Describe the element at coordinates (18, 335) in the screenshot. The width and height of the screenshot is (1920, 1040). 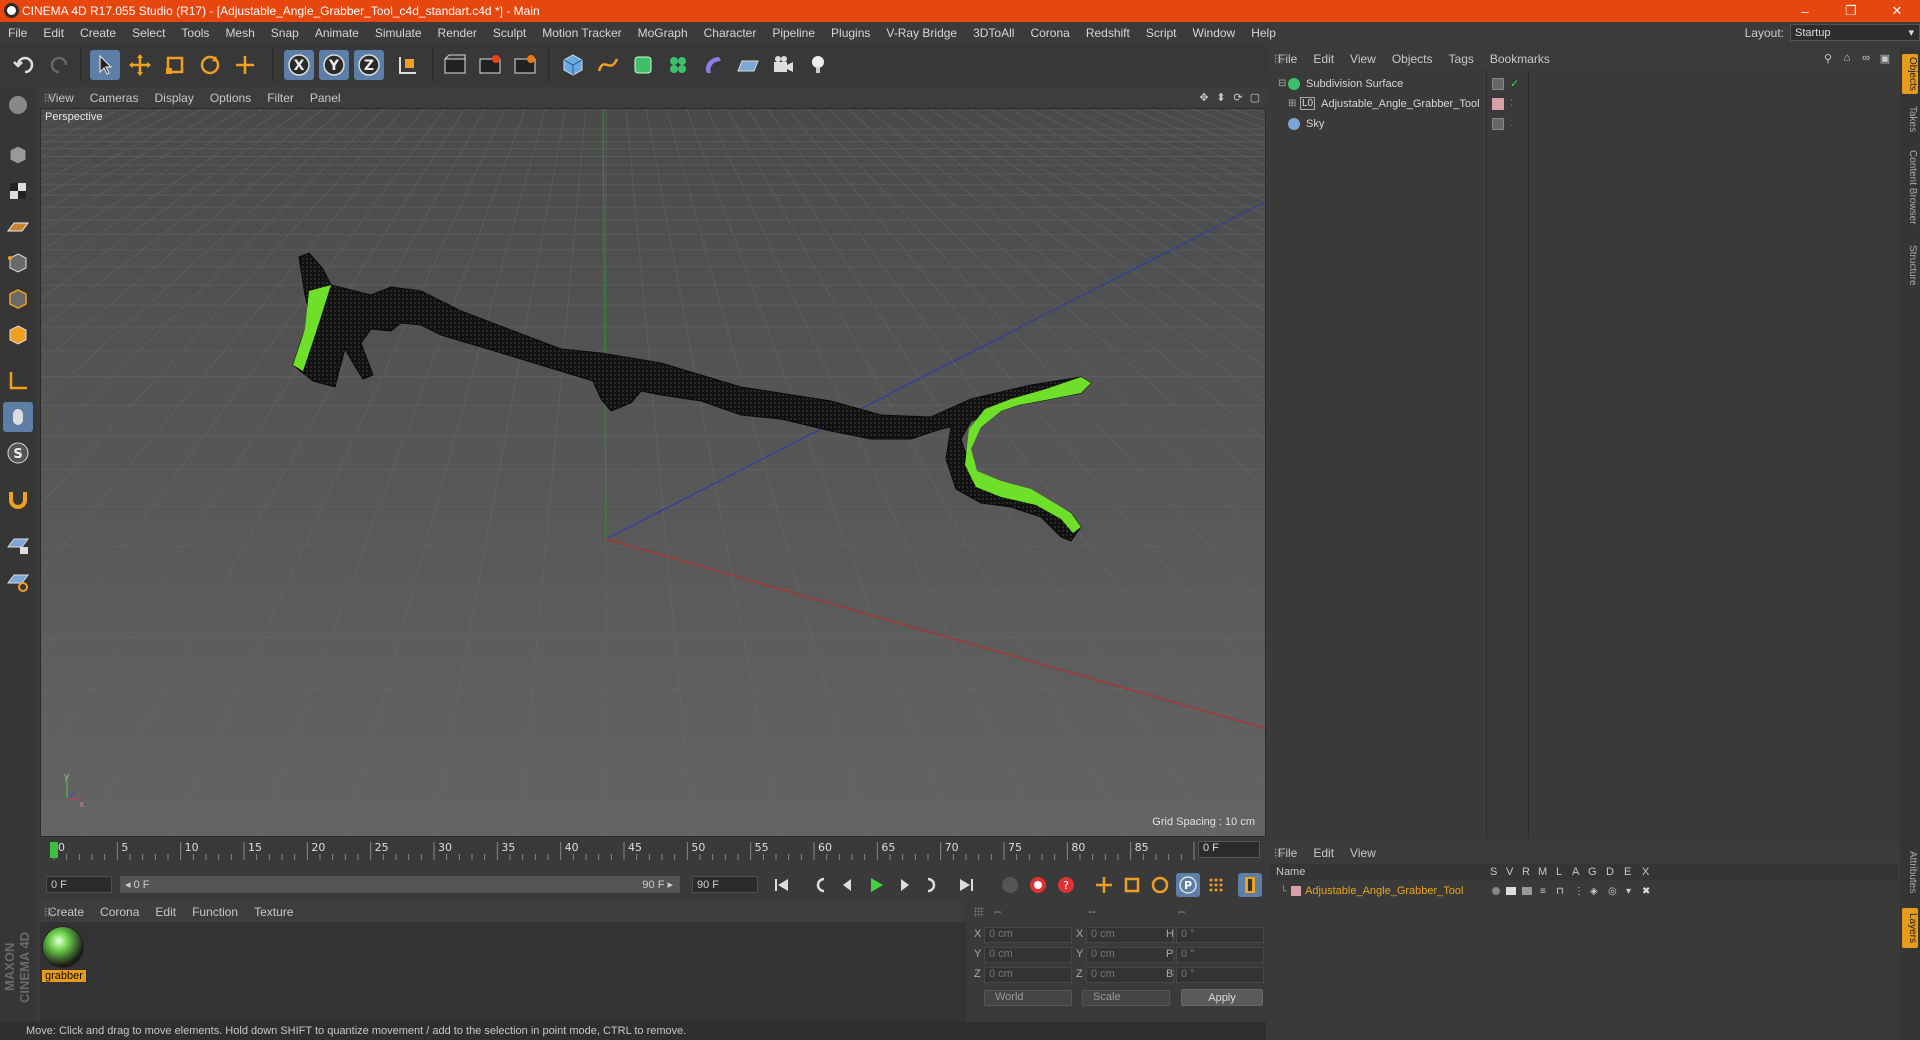
I see `polygons-mode-button` at that location.